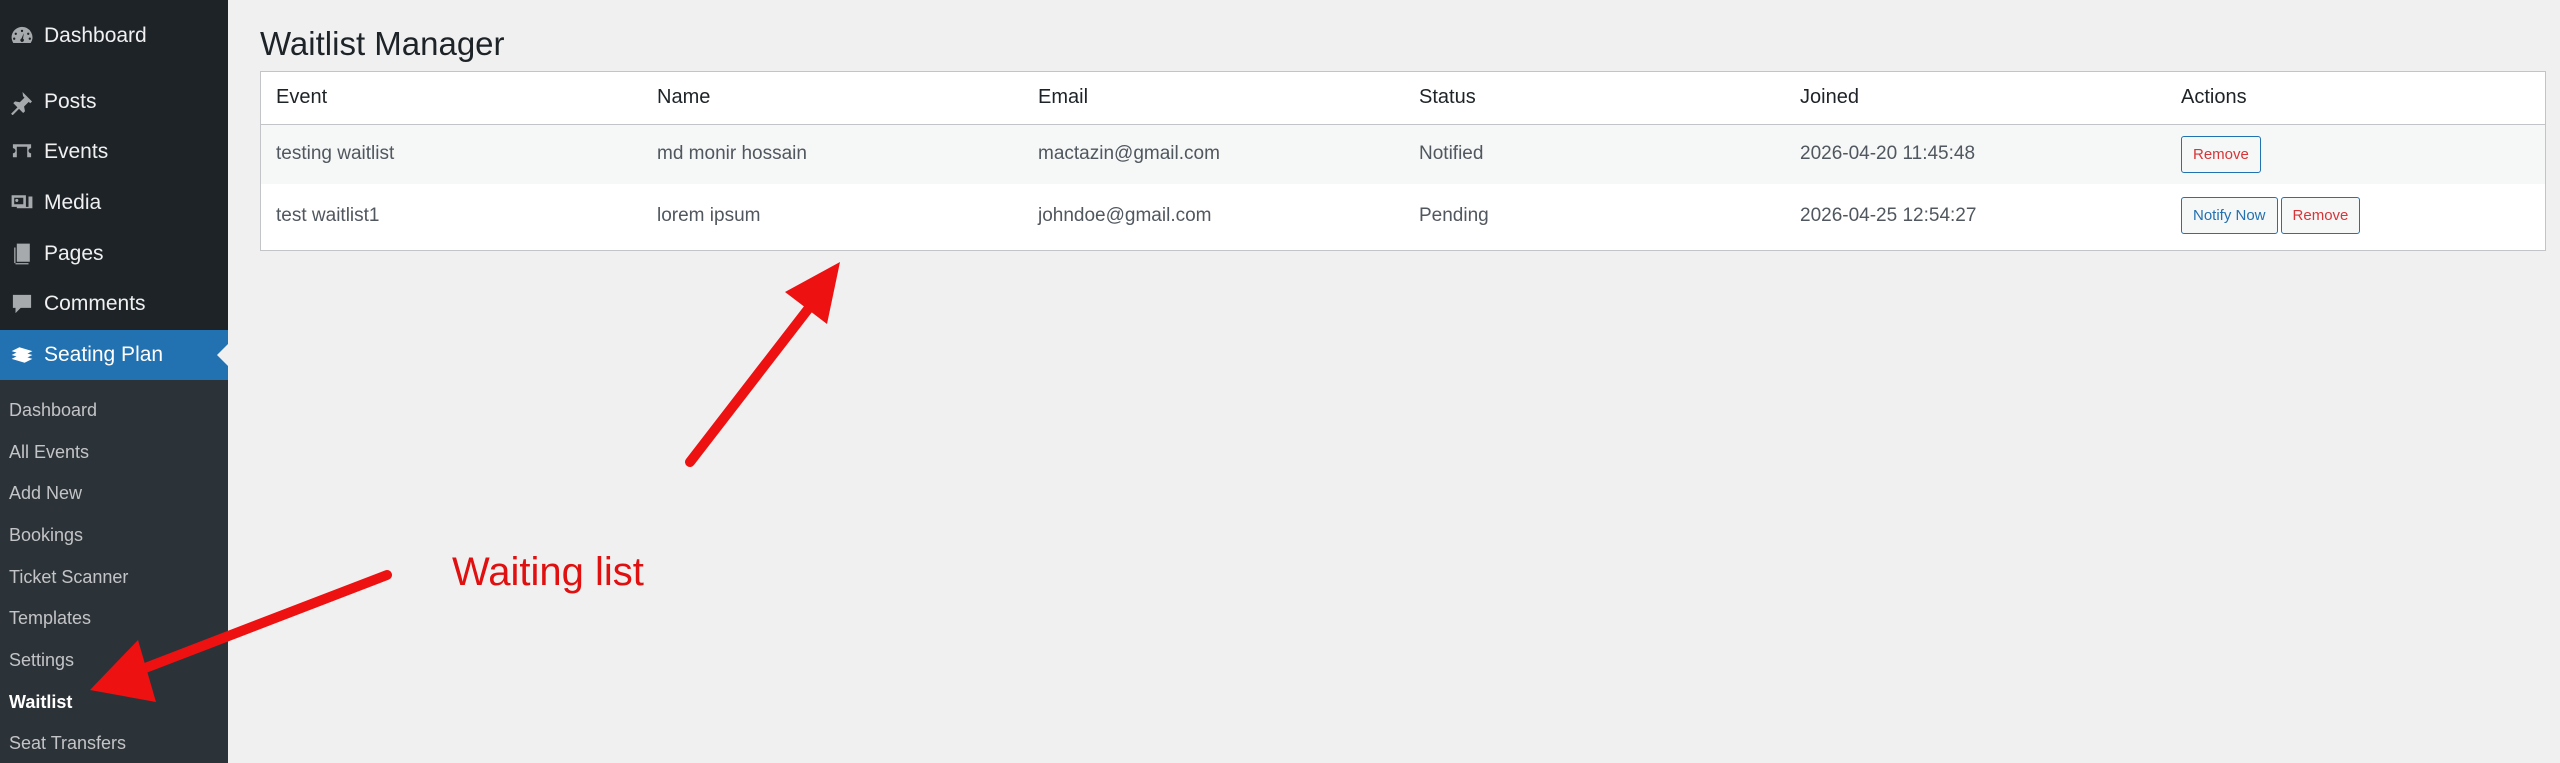 The width and height of the screenshot is (2560, 763). I want to click on column-header-status: Status, so click(1594, 98).